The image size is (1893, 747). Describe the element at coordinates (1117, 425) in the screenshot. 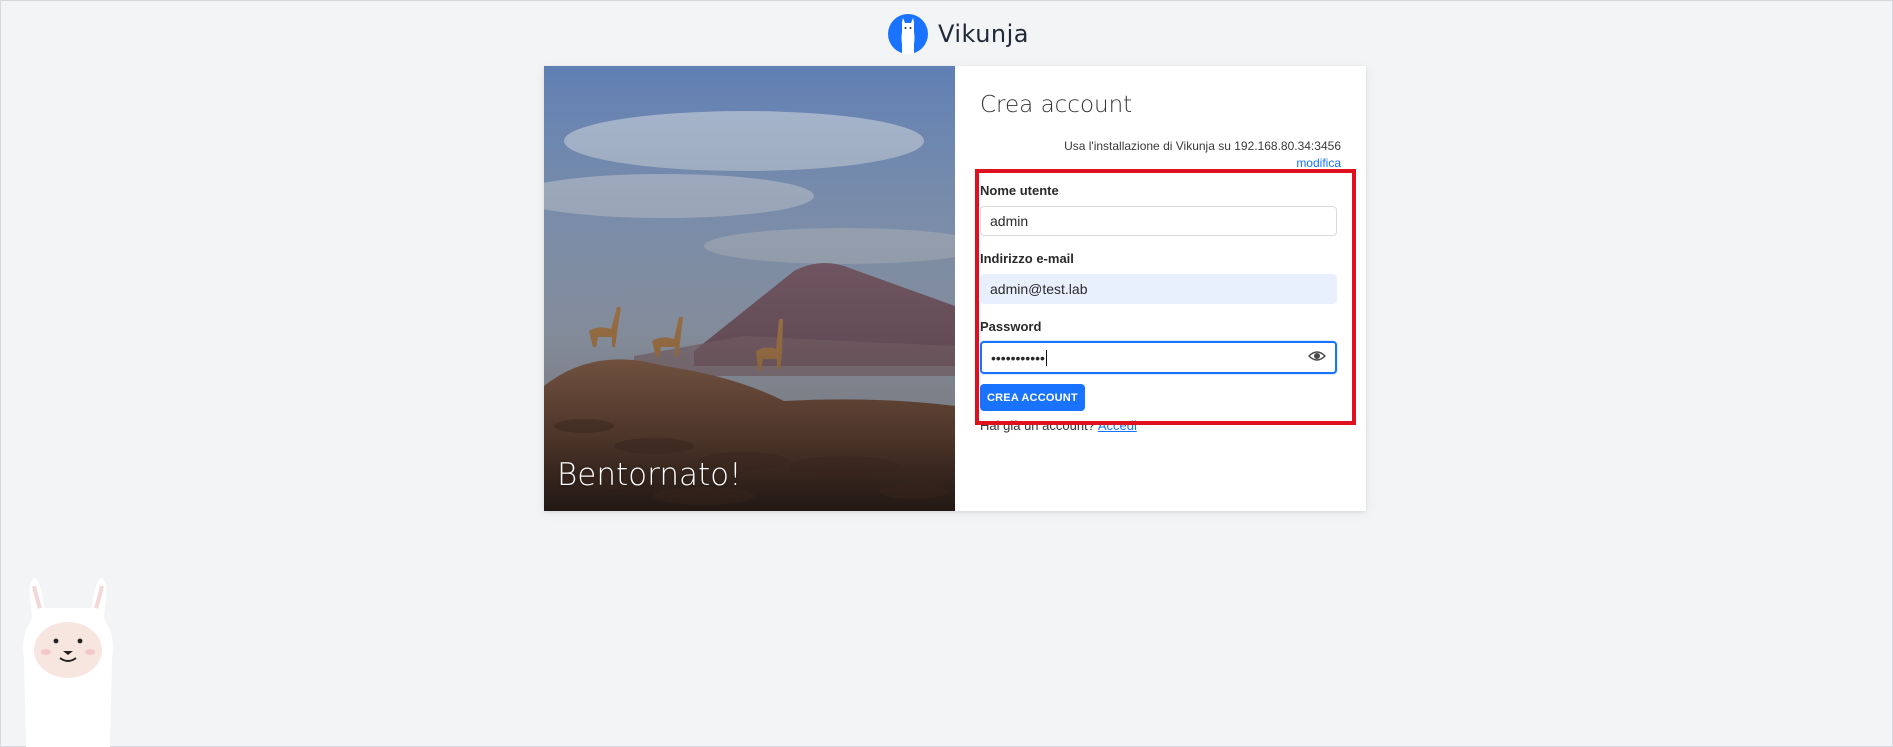

I see `login-link: Accedi` at that location.